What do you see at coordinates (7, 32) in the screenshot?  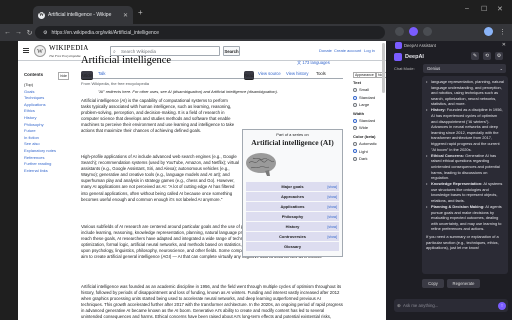 I see `back-icon: ←` at bounding box center [7, 32].